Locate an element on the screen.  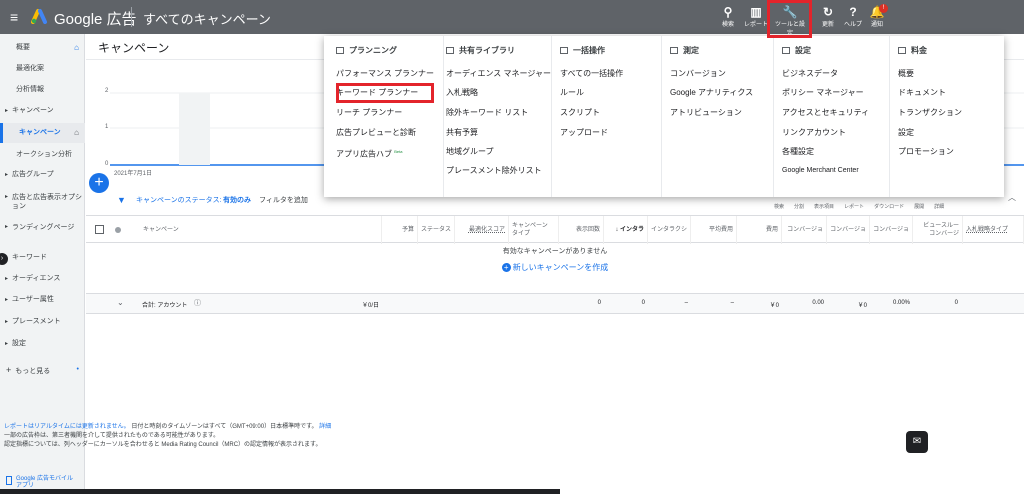
sidebar-group-keywords: キーワード is located at coordinates (42, 258).